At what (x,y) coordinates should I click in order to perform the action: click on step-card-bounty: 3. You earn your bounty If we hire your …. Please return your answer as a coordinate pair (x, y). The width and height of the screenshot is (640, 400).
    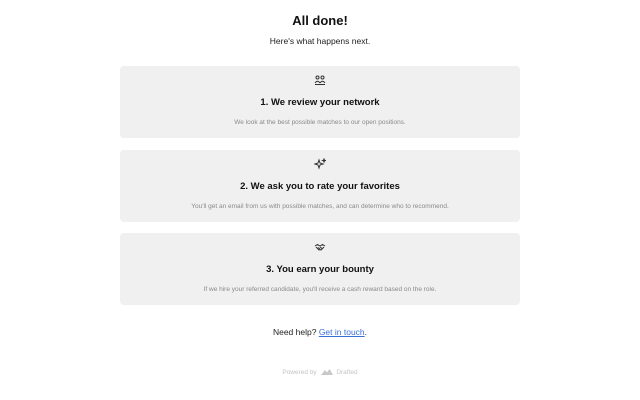
    Looking at the image, I should click on (320, 269).